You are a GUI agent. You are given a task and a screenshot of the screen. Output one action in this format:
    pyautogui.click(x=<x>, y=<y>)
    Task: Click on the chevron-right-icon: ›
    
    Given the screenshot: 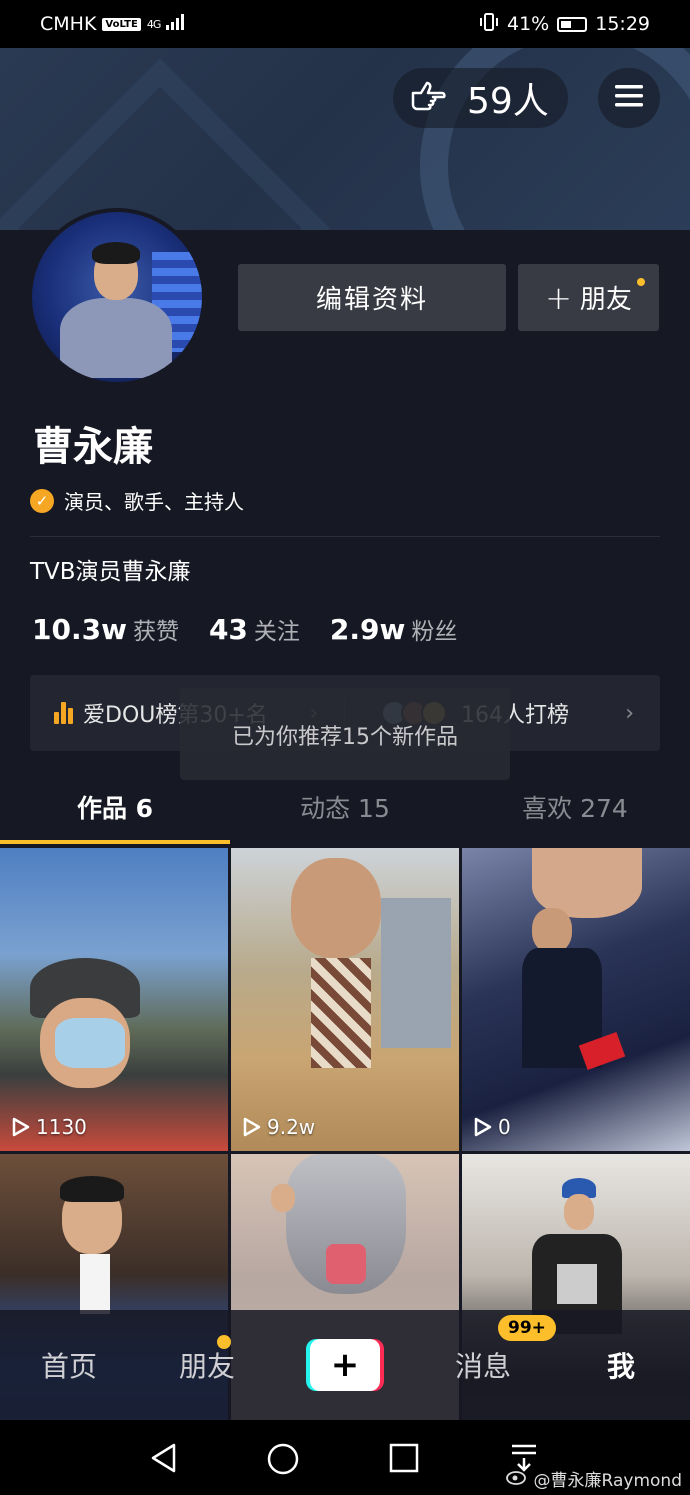 What is the action you would take?
    pyautogui.click(x=629, y=713)
    